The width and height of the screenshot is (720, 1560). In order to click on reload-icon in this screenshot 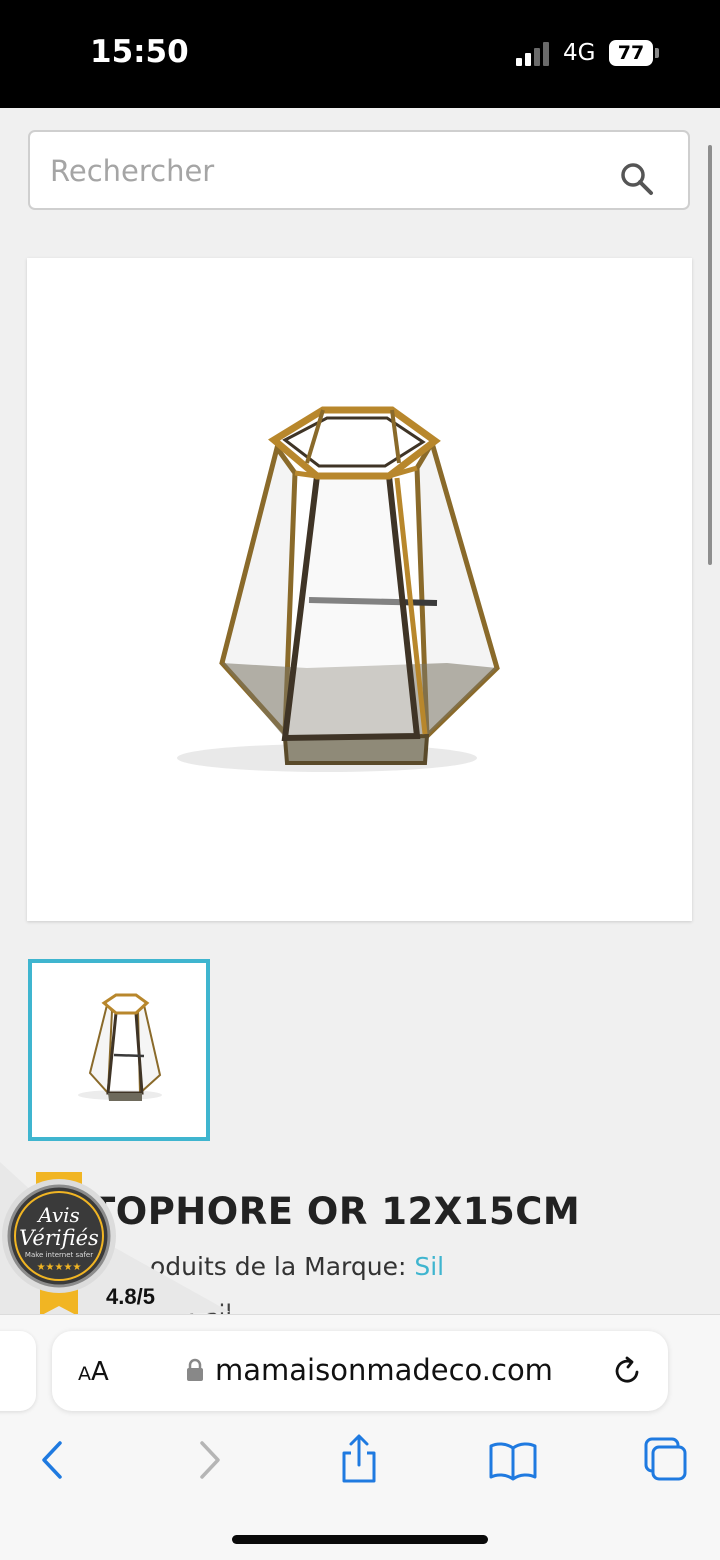, I will do `click(628, 1371)`.